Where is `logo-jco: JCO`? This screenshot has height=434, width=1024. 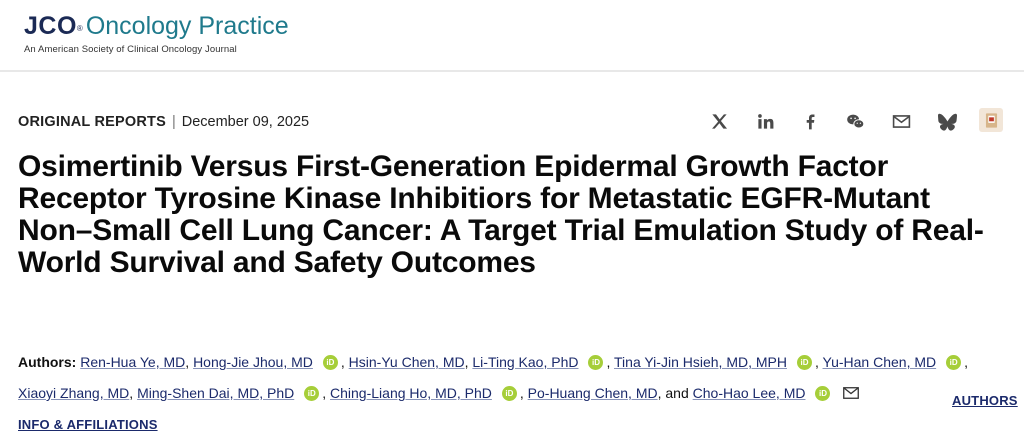
logo-jco: JCO is located at coordinates (50, 26).